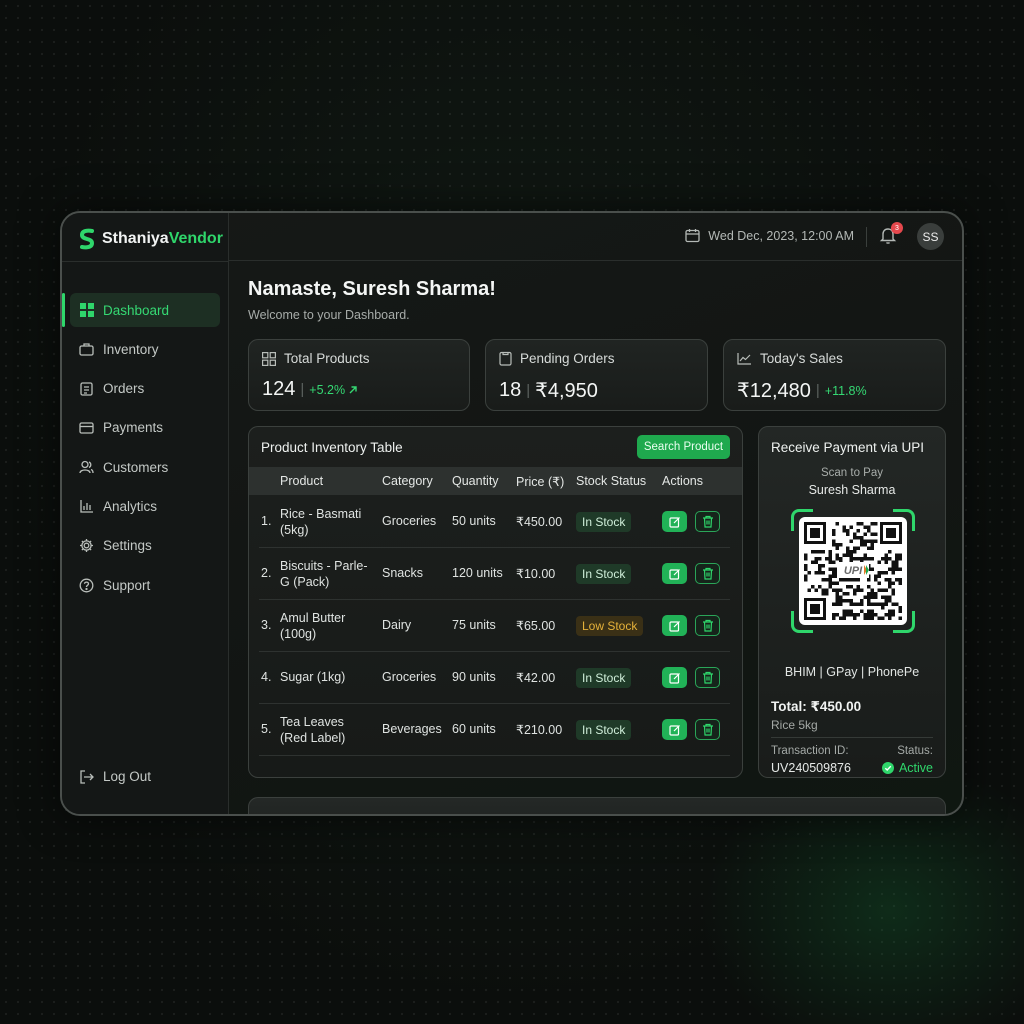 Image resolution: width=1024 pixels, height=1024 pixels. I want to click on column-header-quantity: Quantity, so click(475, 481).